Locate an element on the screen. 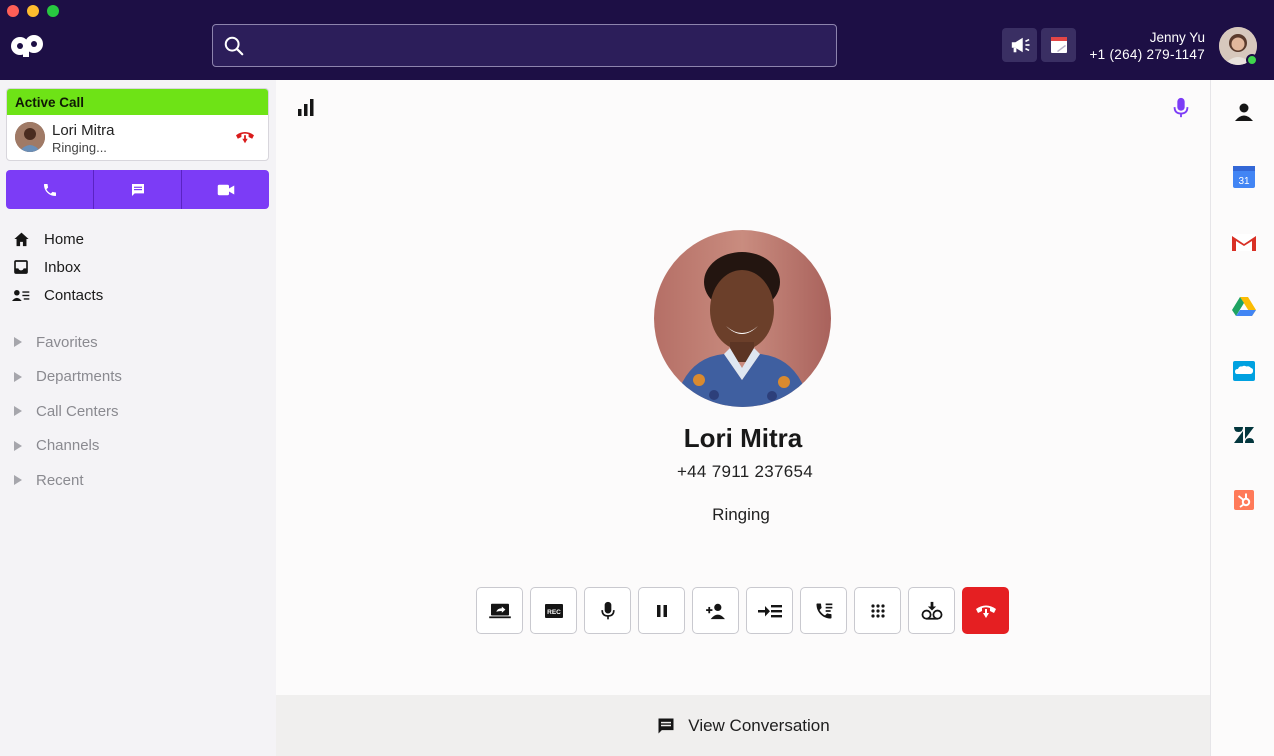 The height and width of the screenshot is (756, 1274). group-label: Recent is located at coordinates (60, 480).